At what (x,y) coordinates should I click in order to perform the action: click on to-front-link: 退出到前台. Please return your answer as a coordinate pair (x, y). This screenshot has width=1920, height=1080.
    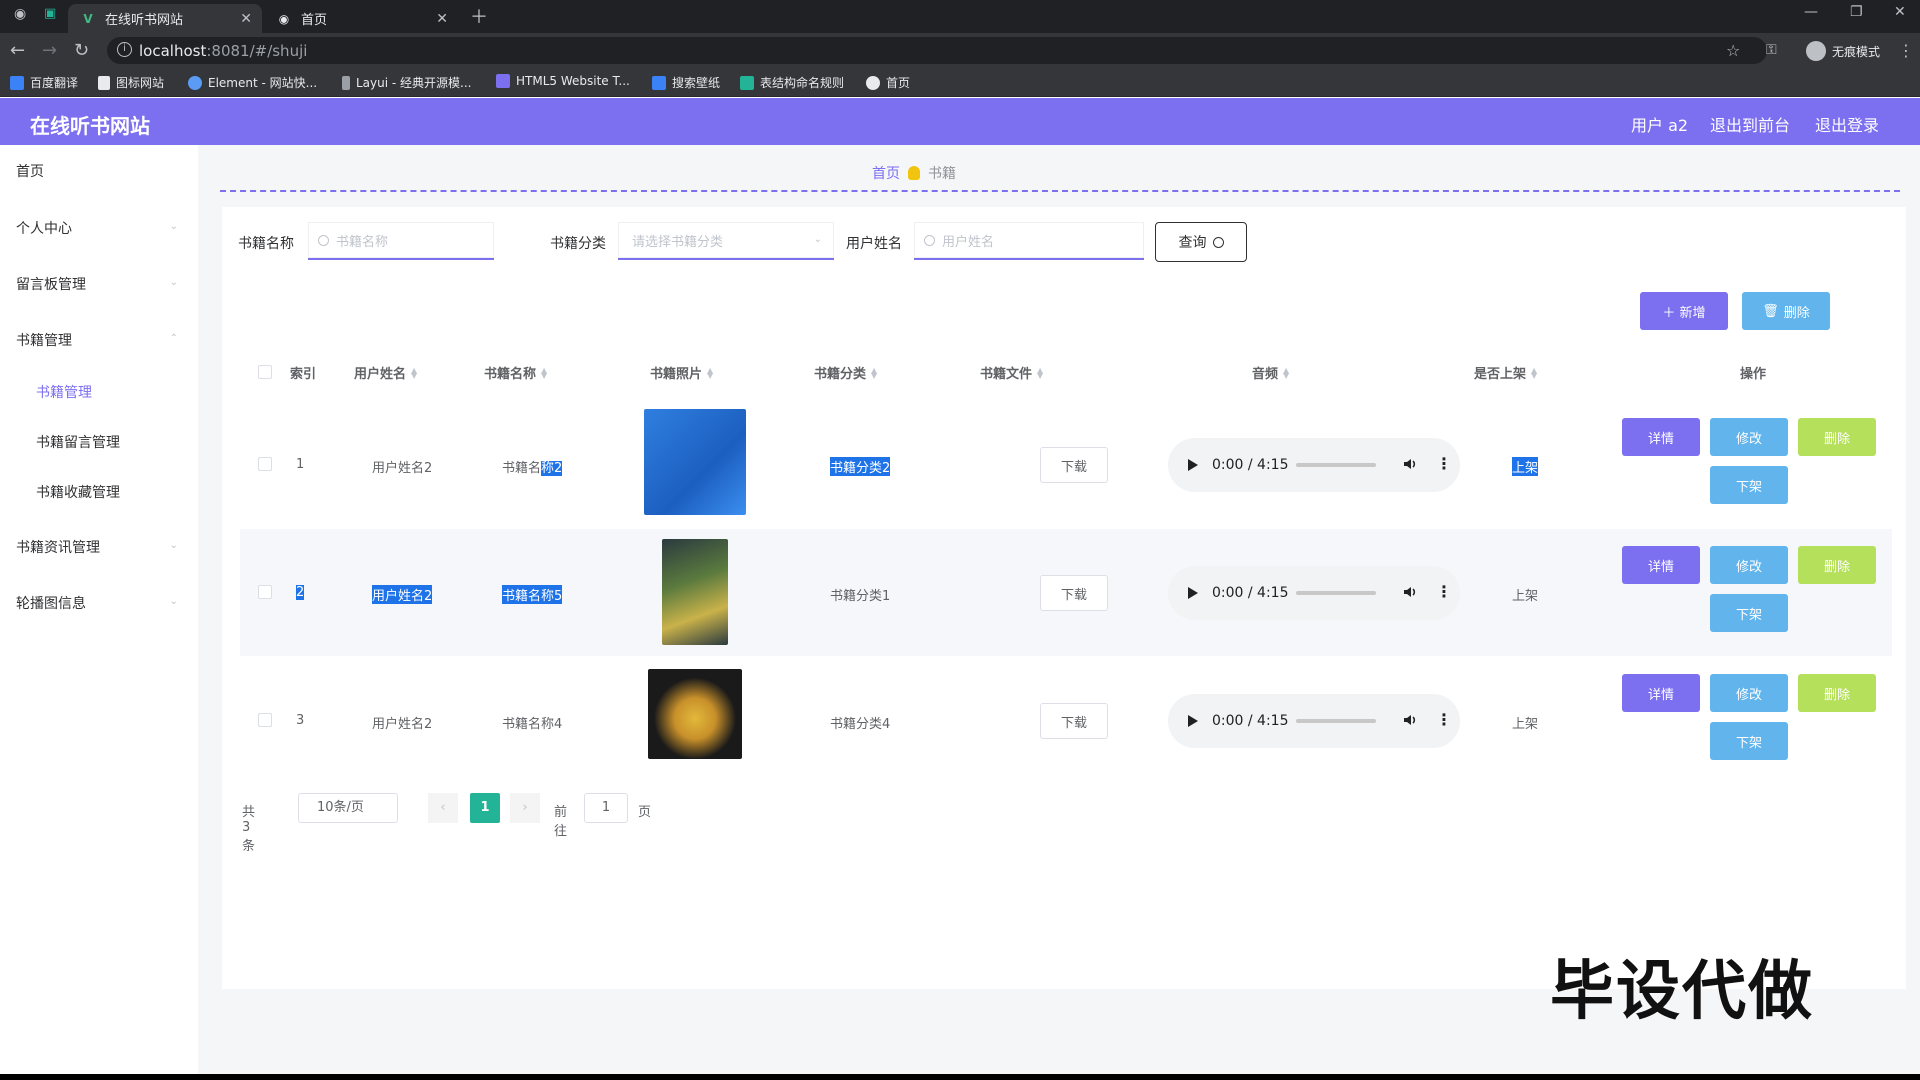
    Looking at the image, I should click on (1750, 124).